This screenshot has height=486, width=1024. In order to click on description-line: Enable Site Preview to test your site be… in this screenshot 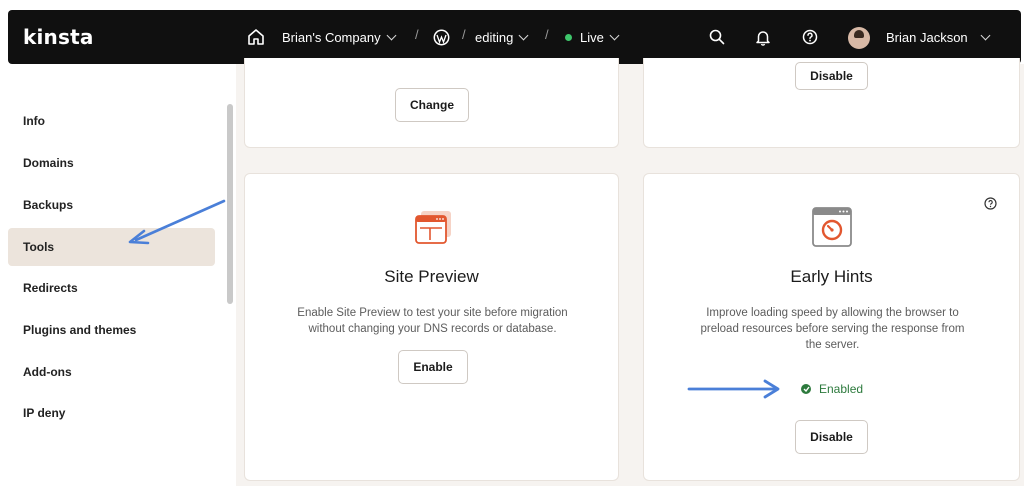, I will do `click(432, 313)`.